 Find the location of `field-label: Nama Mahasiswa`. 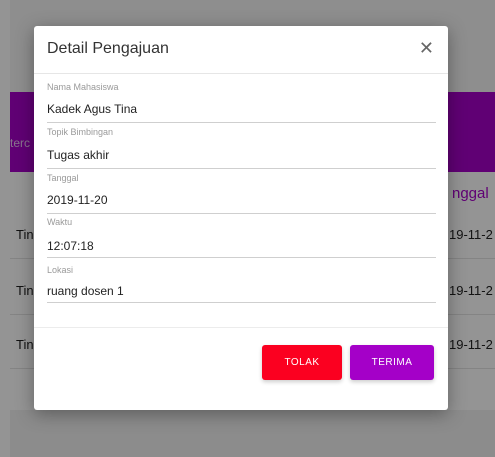

field-label: Nama Mahasiswa is located at coordinates (83, 87).